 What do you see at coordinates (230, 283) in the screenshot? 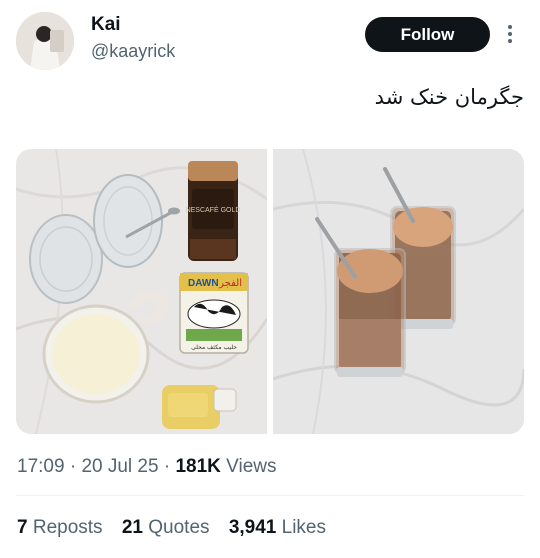
I see `milk-tin-title: الفجر` at bounding box center [230, 283].